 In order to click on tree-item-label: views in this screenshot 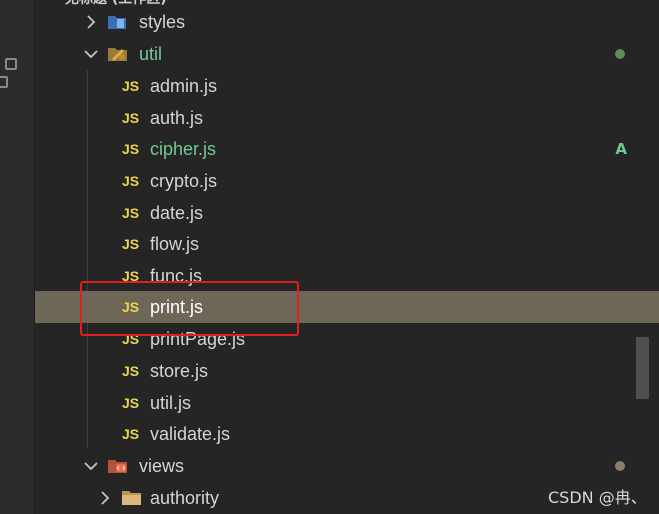, I will do `click(162, 466)`.